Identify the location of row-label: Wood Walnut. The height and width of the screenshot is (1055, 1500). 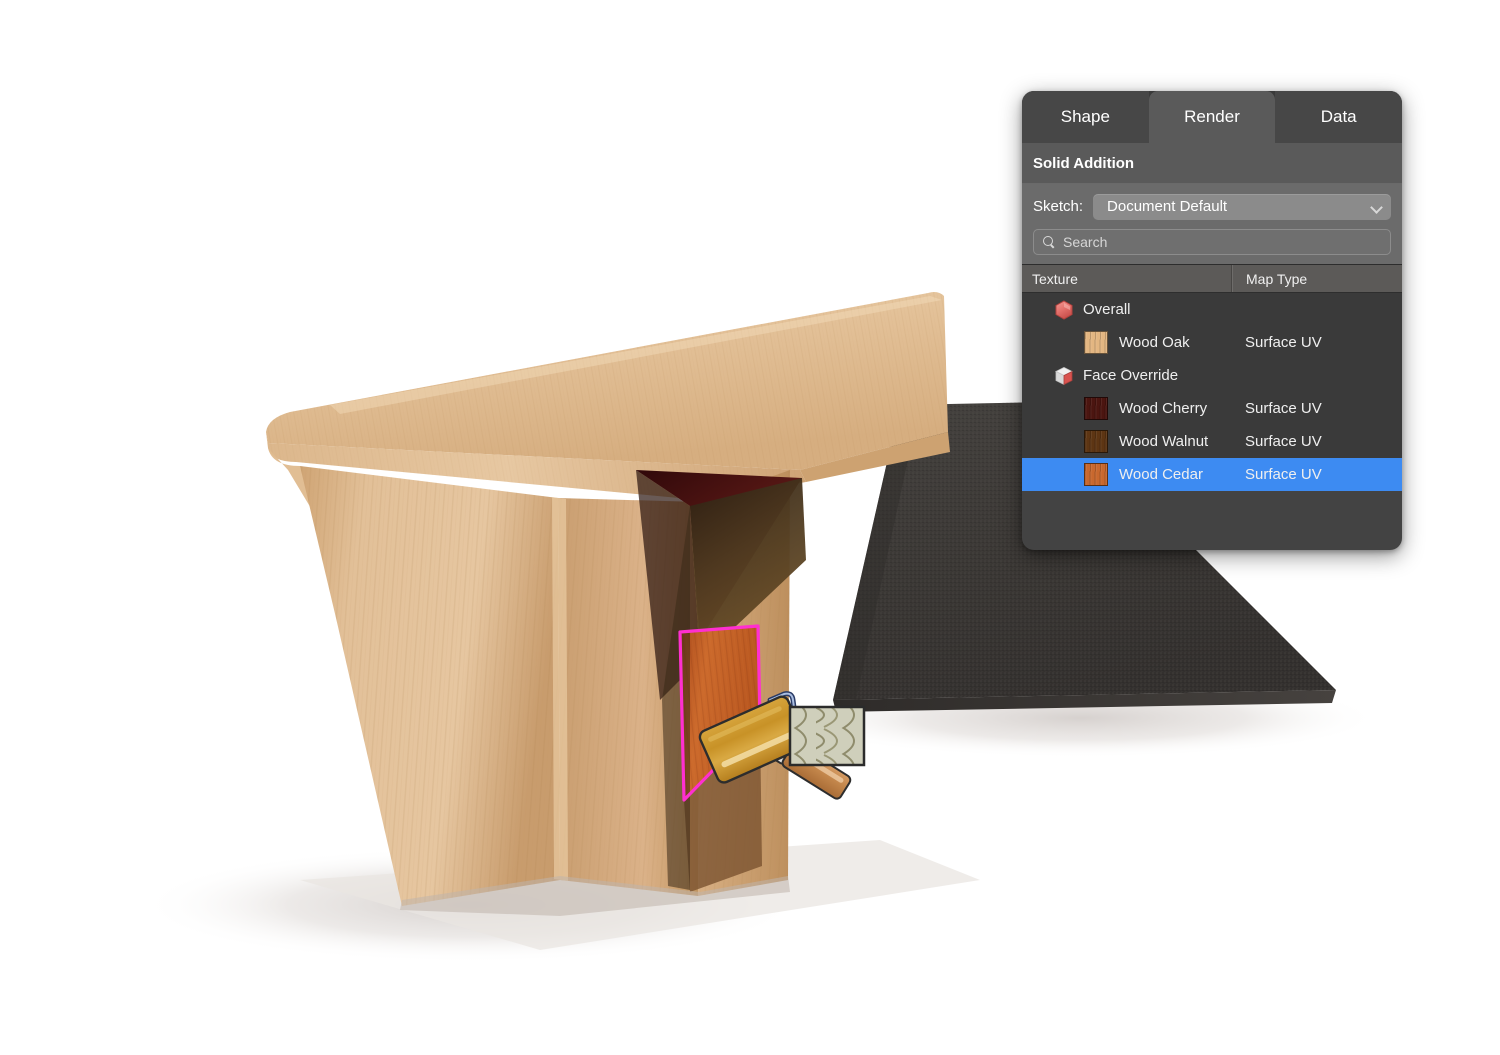
(1164, 441).